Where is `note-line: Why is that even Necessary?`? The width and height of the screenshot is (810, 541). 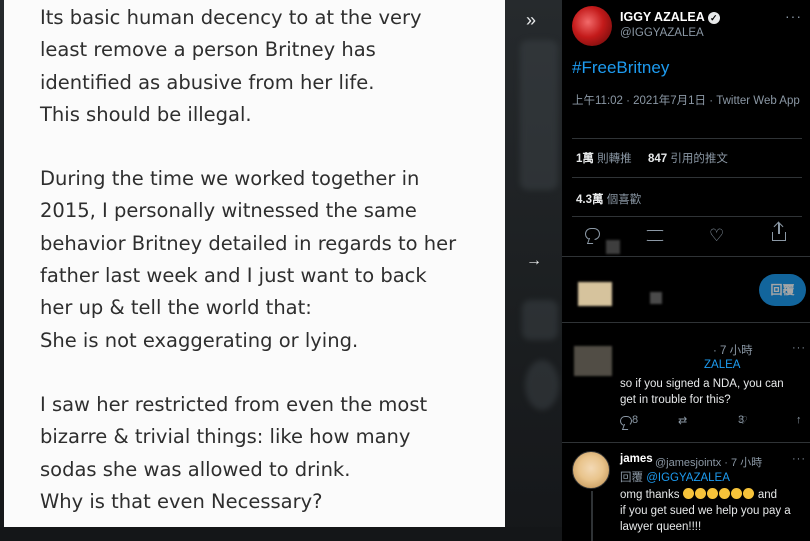 note-line: Why is that even Necessary? is located at coordinates (181, 501).